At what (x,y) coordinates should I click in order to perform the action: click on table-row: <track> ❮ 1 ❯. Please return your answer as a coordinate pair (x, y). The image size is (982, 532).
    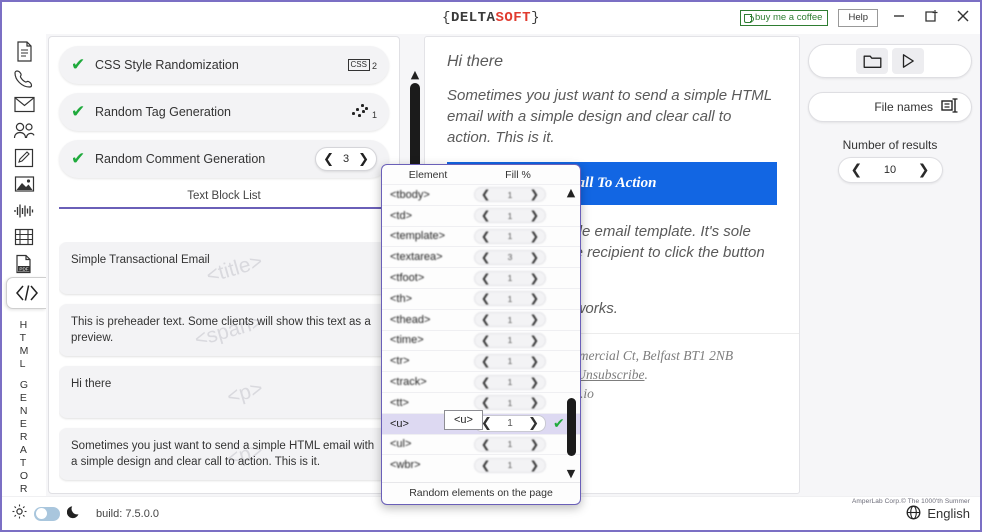
    Looking at the image, I should click on (481, 381).